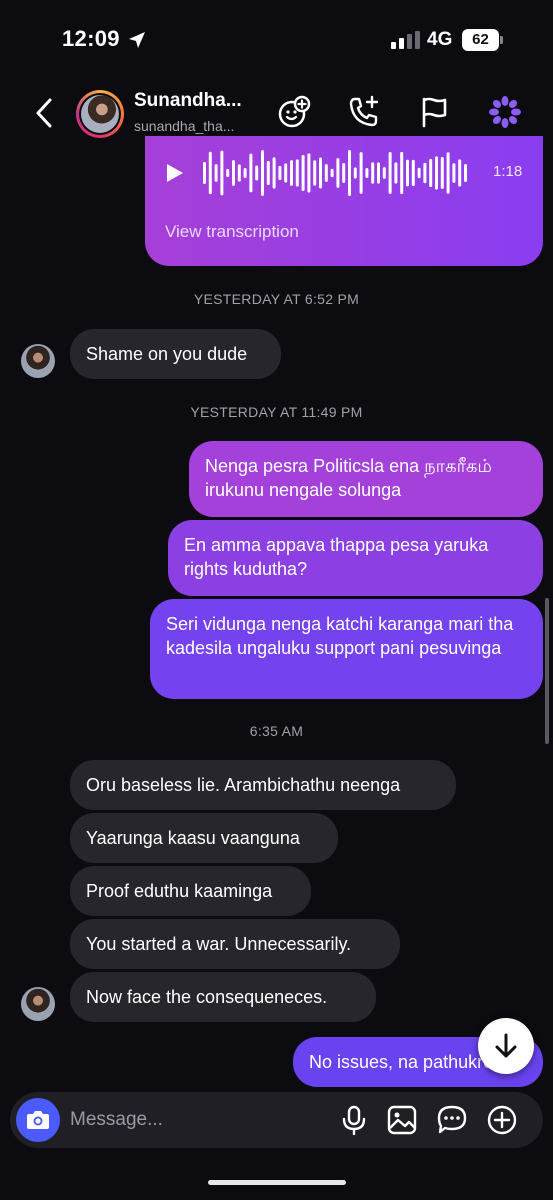 The height and width of the screenshot is (1200, 553). What do you see at coordinates (276, 731) in the screenshot?
I see `timestamp: 6:35 AM` at bounding box center [276, 731].